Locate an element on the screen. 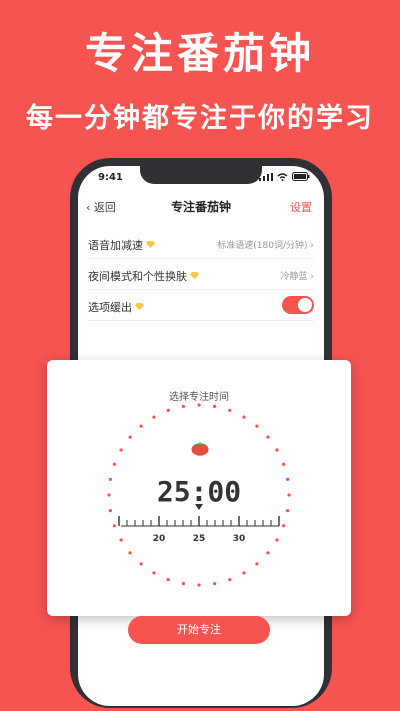 The height and width of the screenshot is (711, 400). wifi-icon is located at coordinates (282, 176).